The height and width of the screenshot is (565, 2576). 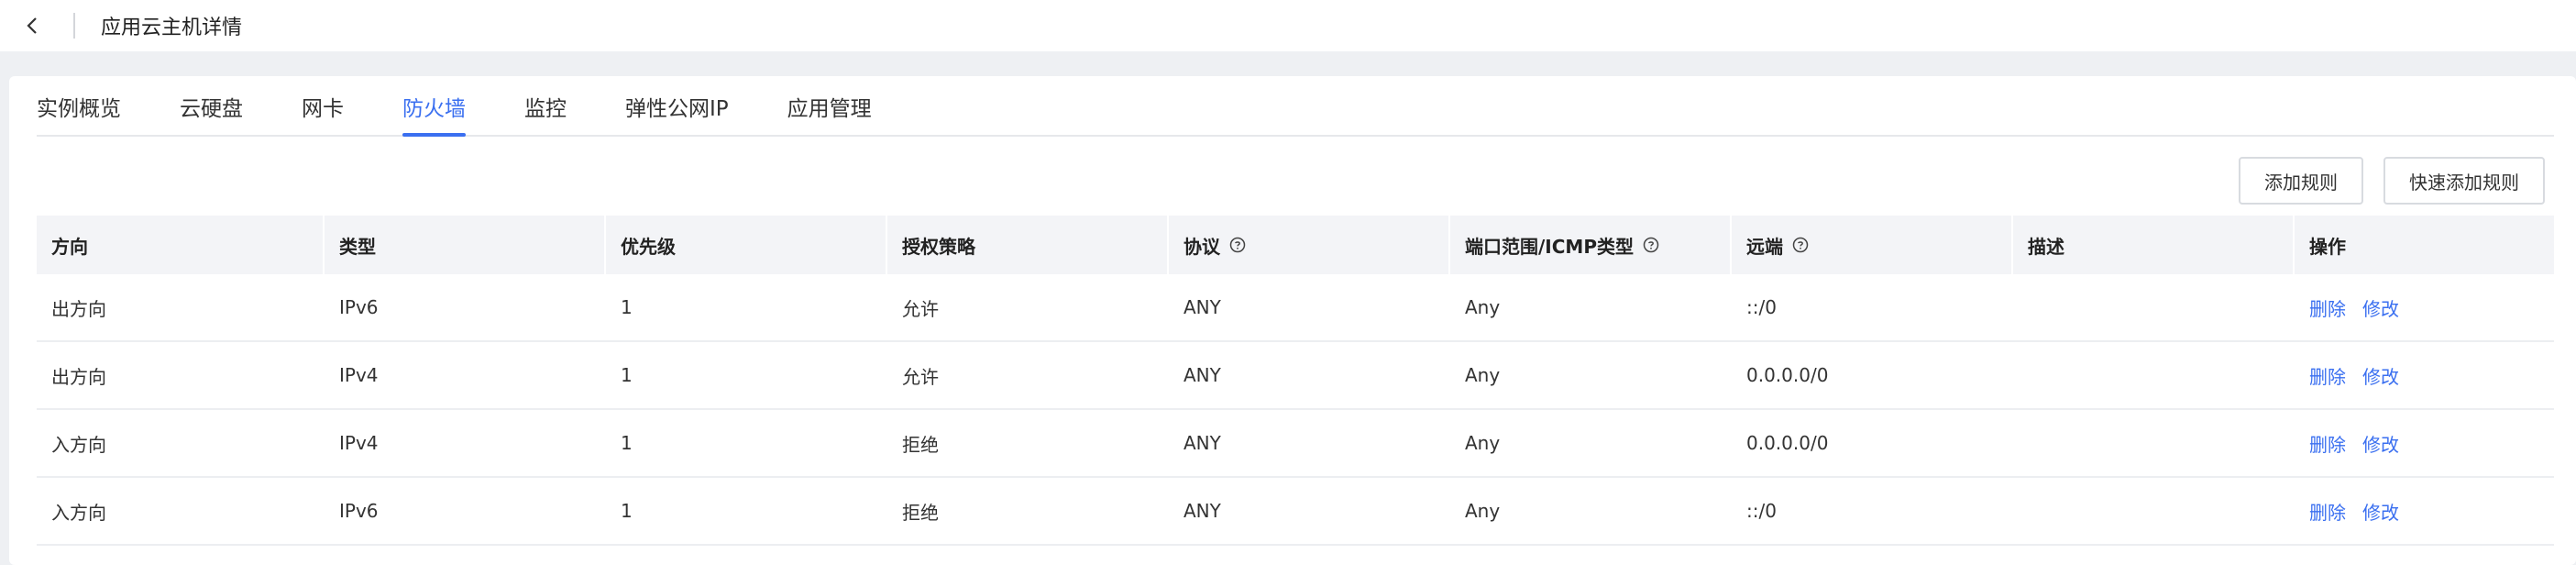 I want to click on quick-add-rule-button: 快速添加规则, so click(x=2464, y=181).